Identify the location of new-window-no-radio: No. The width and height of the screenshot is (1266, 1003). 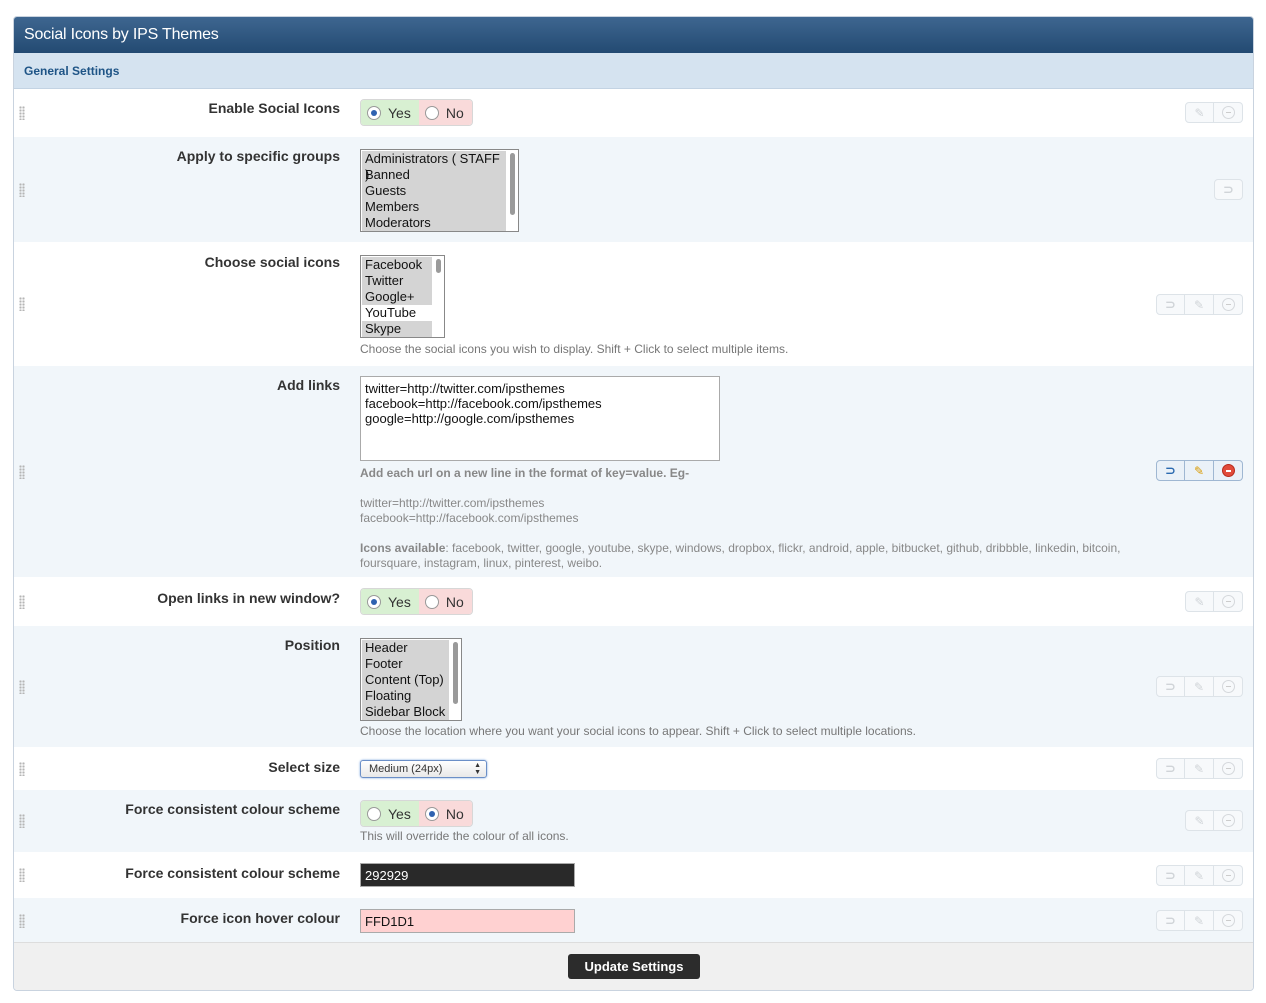
(445, 601).